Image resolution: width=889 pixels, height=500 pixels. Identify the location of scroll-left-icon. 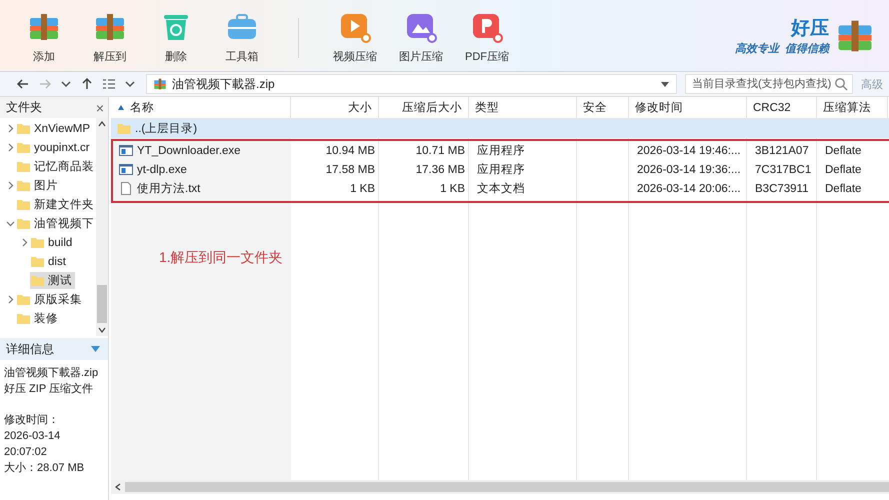
(118, 487).